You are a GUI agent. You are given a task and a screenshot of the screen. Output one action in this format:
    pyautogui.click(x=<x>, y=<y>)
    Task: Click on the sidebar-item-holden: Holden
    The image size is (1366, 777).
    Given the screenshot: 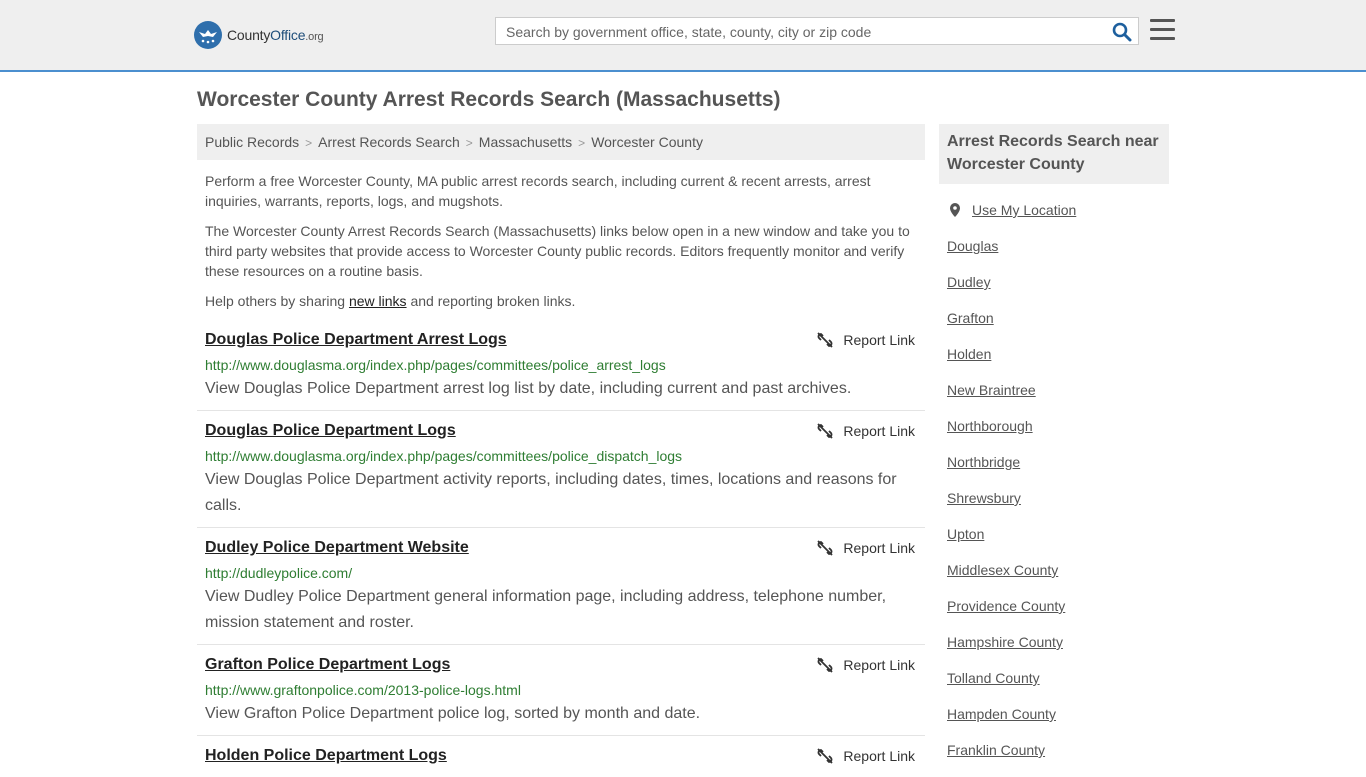 What is the action you would take?
    pyautogui.click(x=1057, y=363)
    